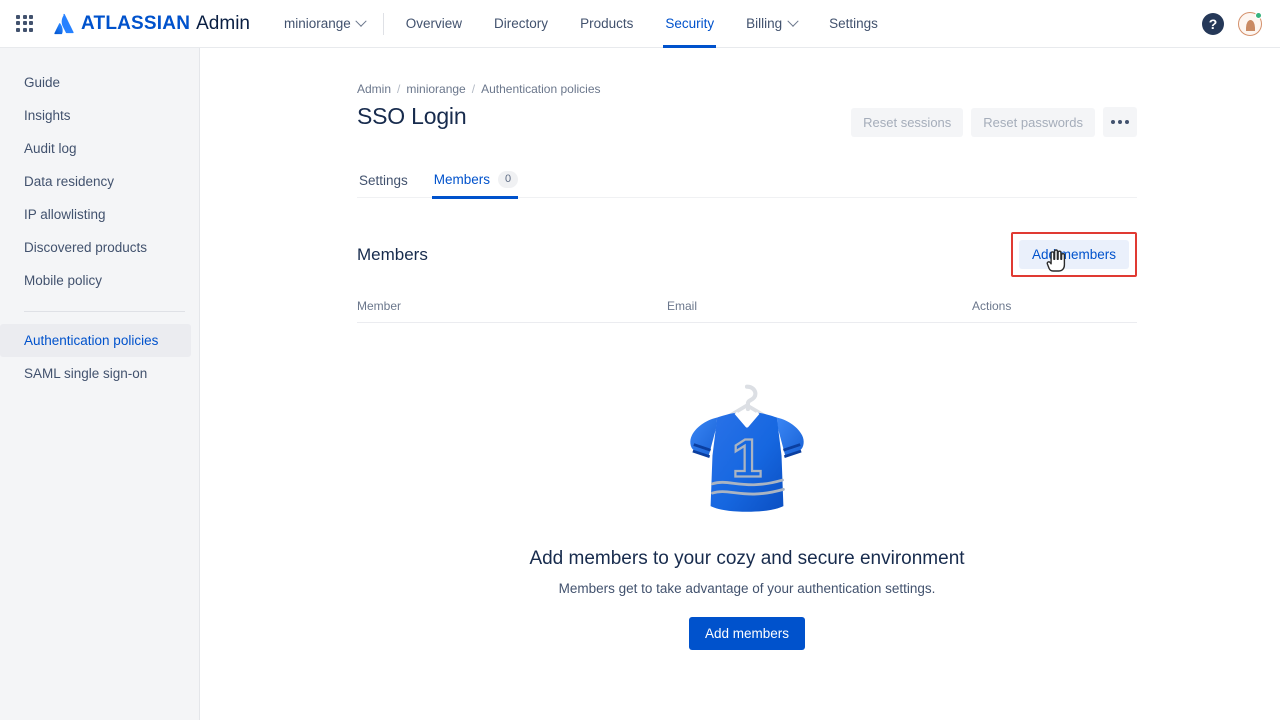 This screenshot has height=720, width=1280. I want to click on nav-link-directory: Directory, so click(521, 24).